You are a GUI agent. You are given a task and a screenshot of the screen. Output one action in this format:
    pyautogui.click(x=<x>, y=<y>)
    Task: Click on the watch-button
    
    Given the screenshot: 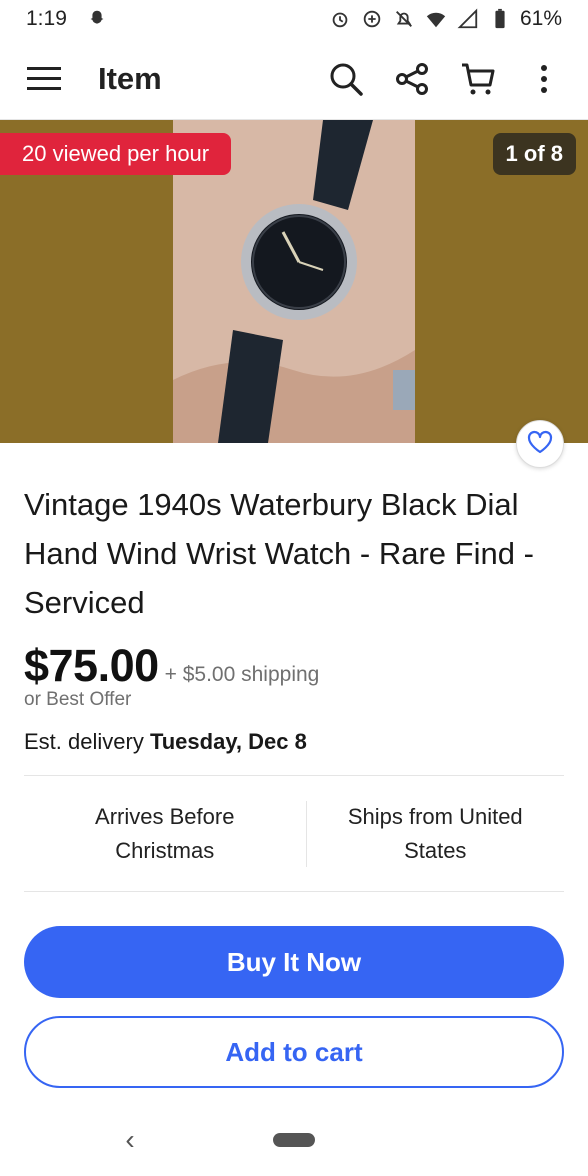 What is the action you would take?
    pyautogui.click(x=540, y=444)
    